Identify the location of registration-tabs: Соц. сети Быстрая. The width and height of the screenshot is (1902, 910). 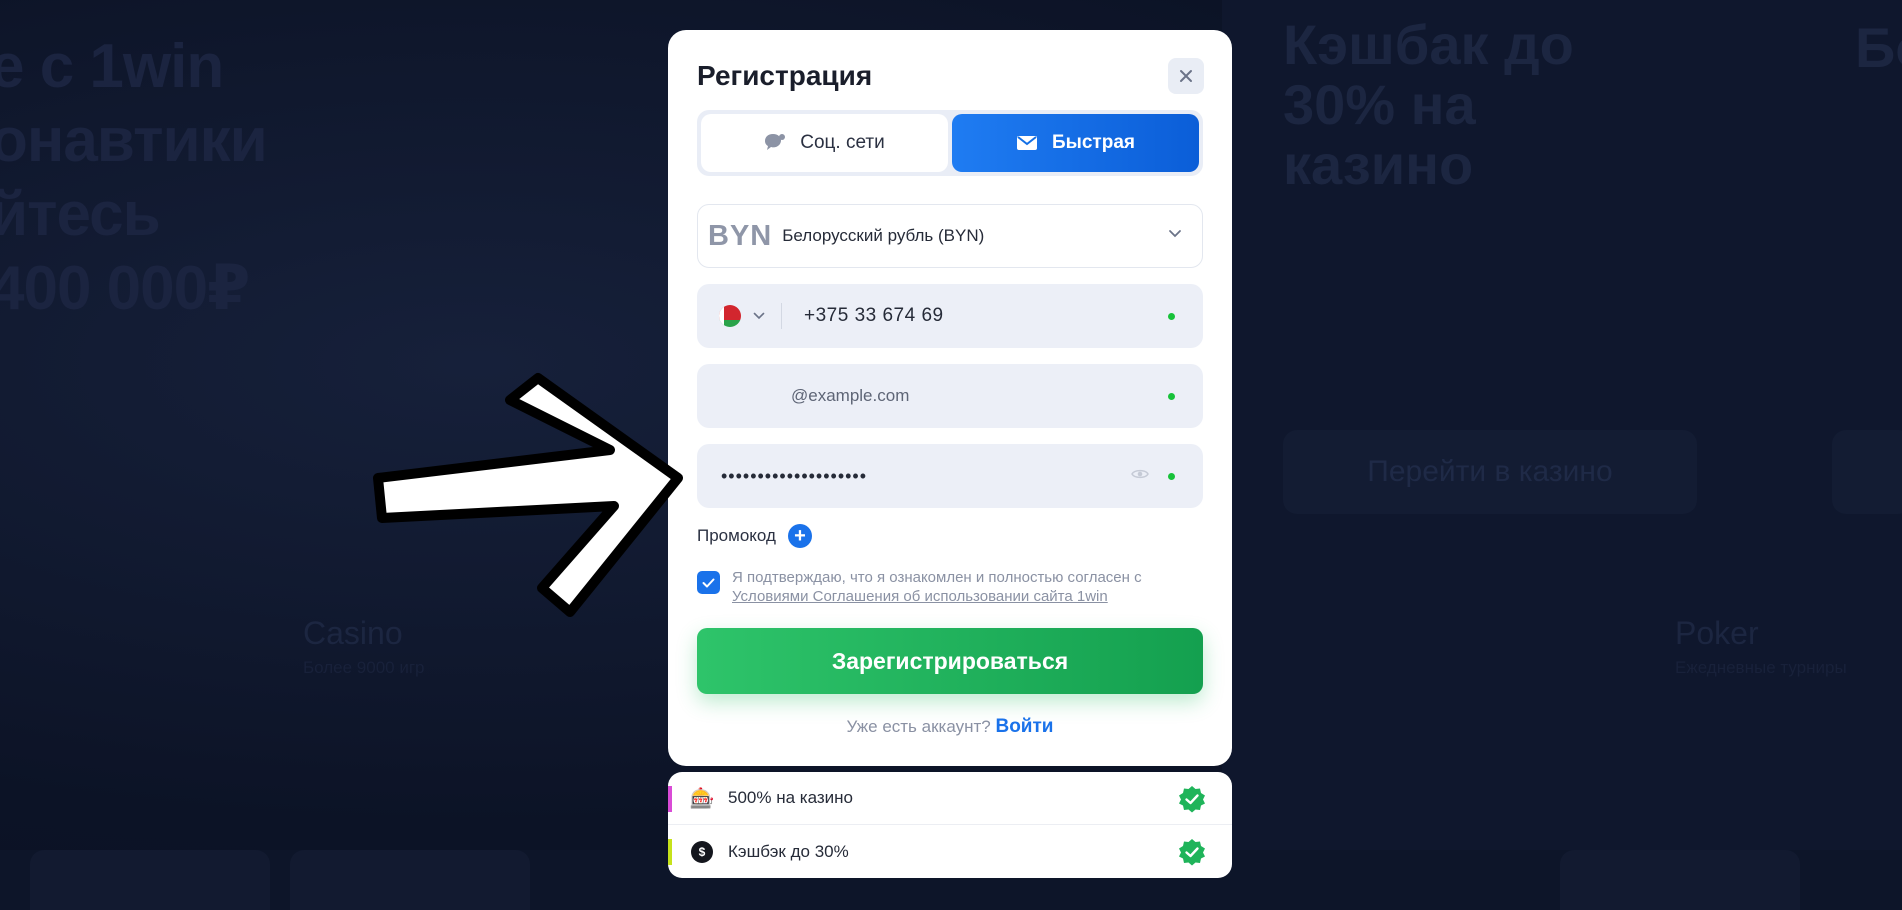
(950, 143).